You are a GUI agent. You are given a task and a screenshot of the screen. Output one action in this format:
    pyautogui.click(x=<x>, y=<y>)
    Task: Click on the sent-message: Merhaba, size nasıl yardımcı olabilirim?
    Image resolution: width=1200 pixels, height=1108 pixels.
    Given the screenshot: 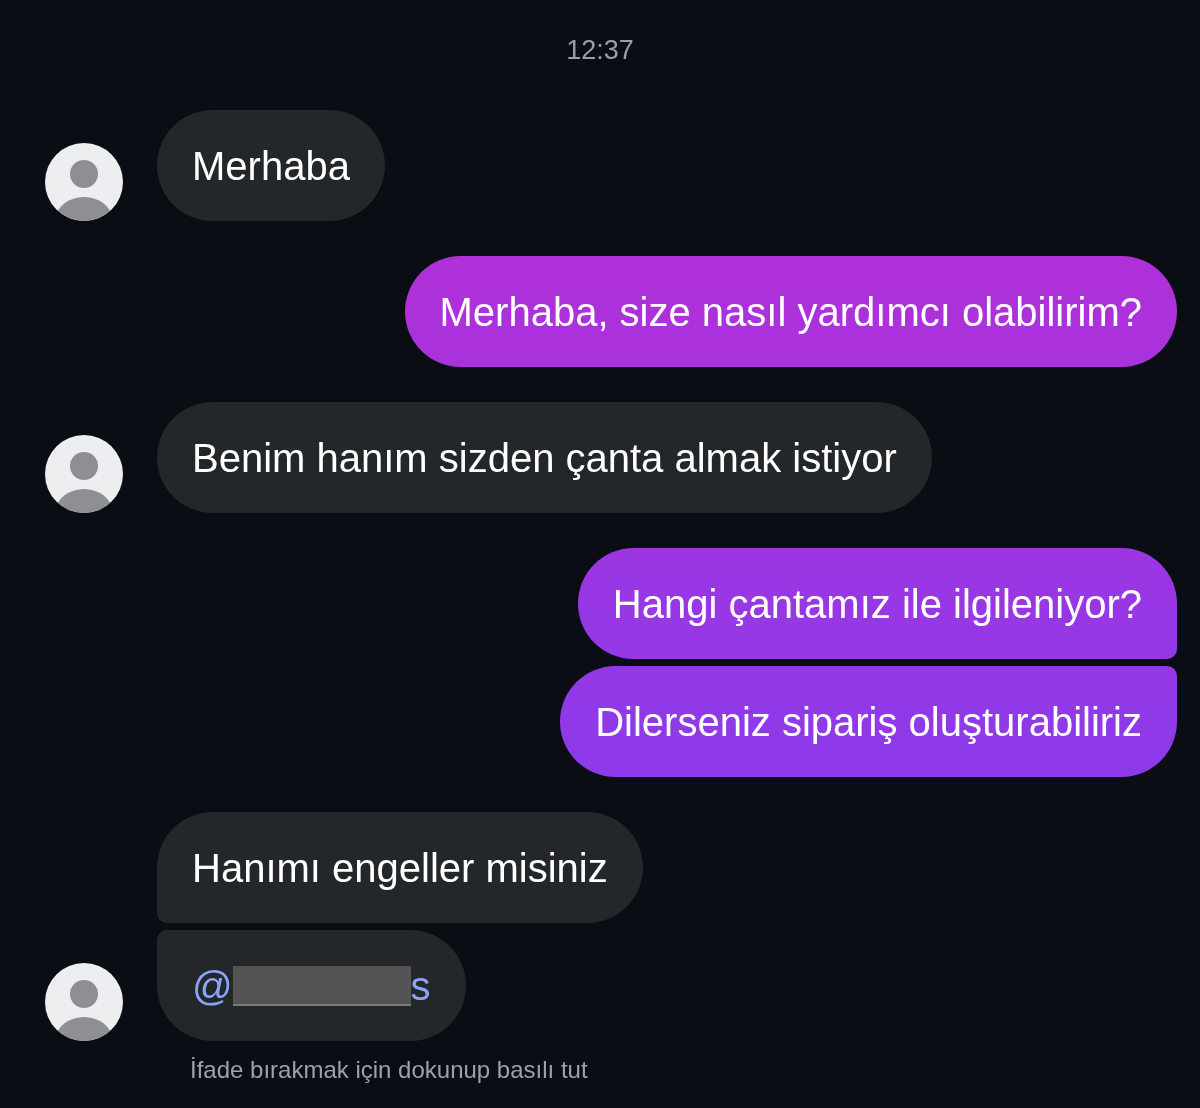 What is the action you would take?
    pyautogui.click(x=790, y=311)
    